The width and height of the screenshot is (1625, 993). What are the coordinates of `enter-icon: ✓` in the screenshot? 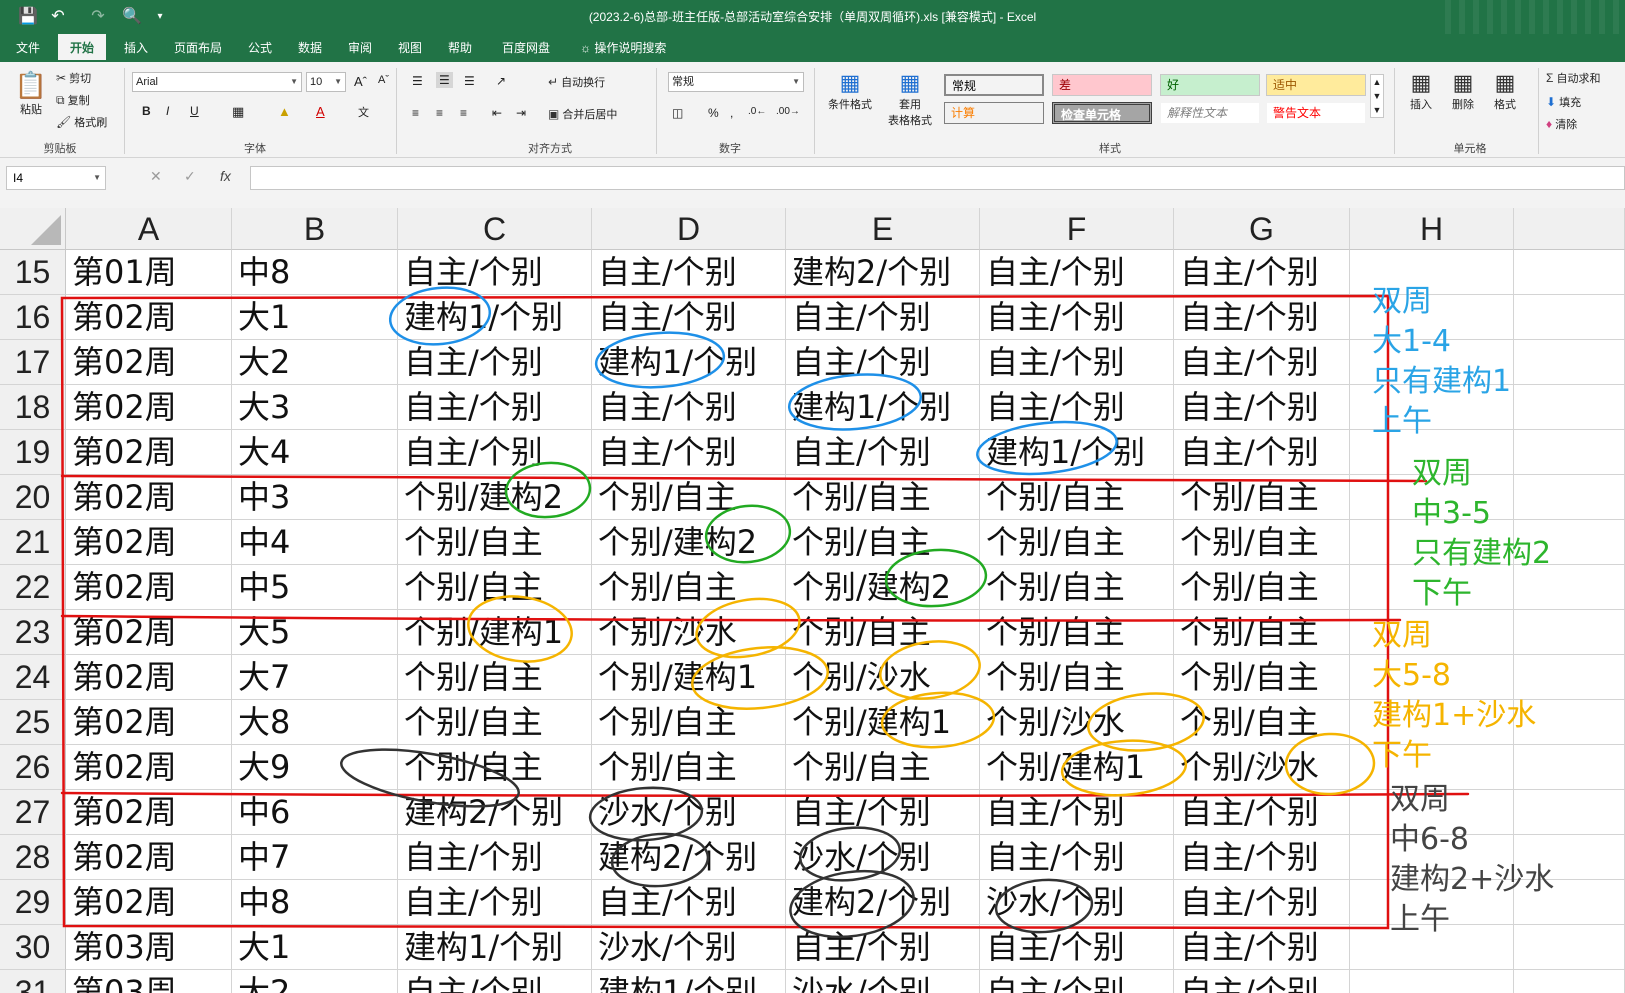 It's located at (190, 176).